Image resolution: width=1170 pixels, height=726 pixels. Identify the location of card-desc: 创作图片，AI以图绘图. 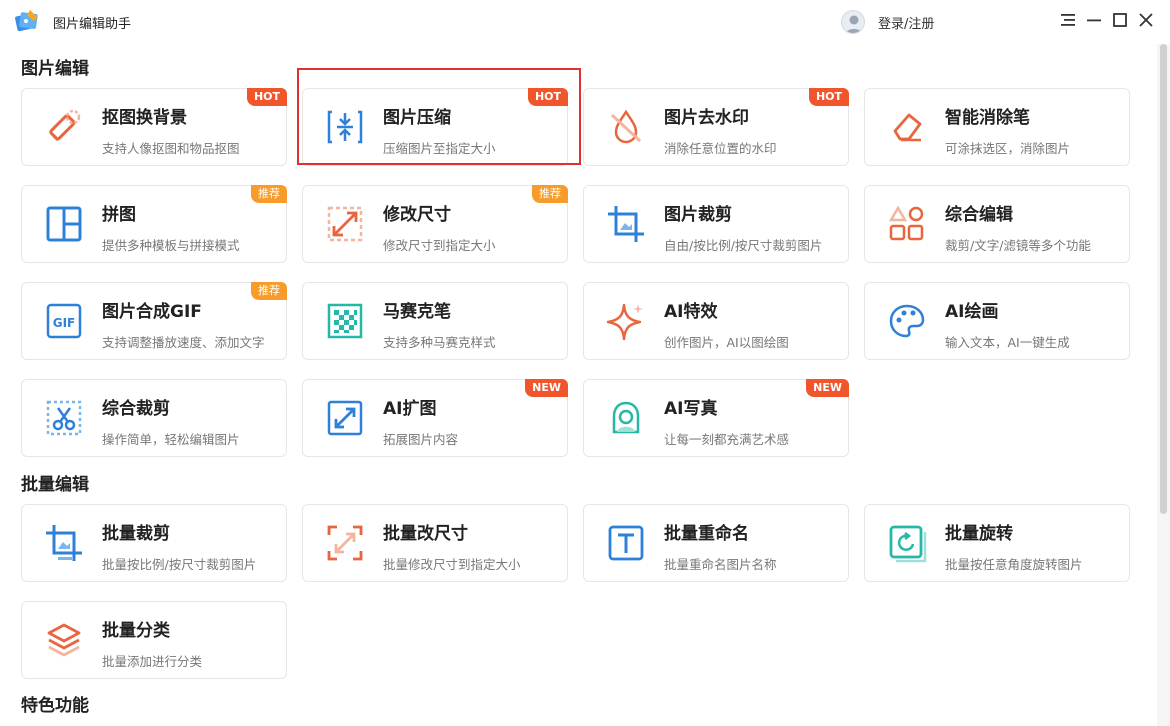
(726, 342).